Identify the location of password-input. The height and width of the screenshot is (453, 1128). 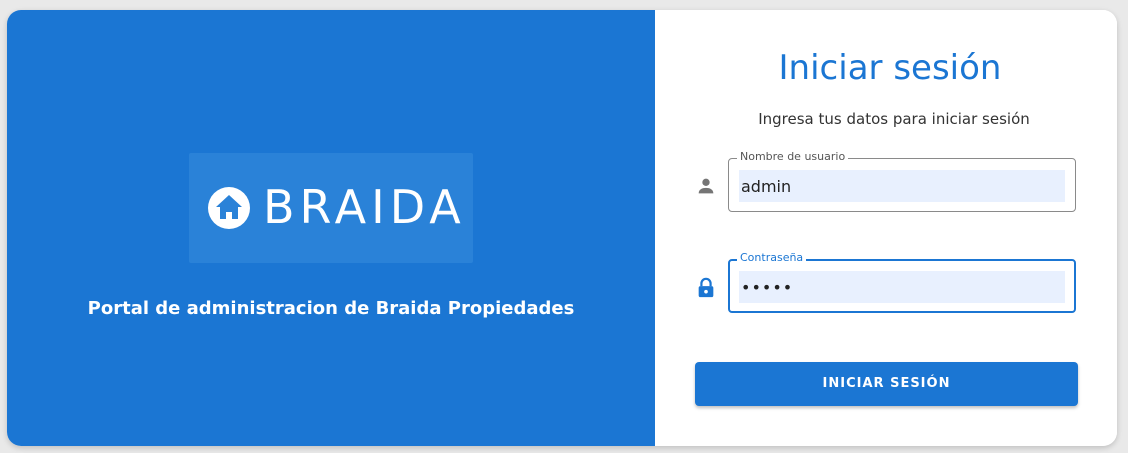
(902, 287).